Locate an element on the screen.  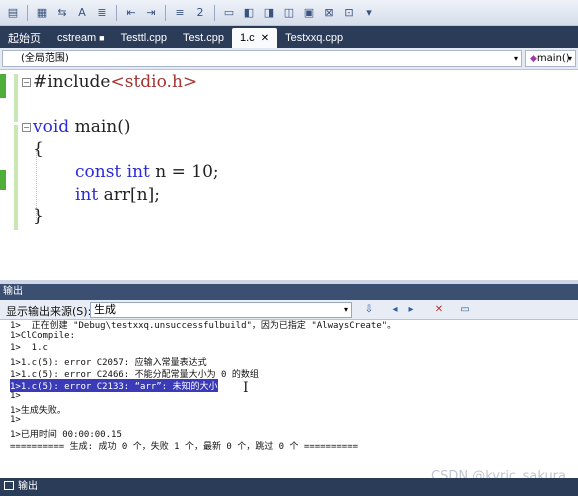
uncomment-icon: ▦ is located at coordinates (42, 13).